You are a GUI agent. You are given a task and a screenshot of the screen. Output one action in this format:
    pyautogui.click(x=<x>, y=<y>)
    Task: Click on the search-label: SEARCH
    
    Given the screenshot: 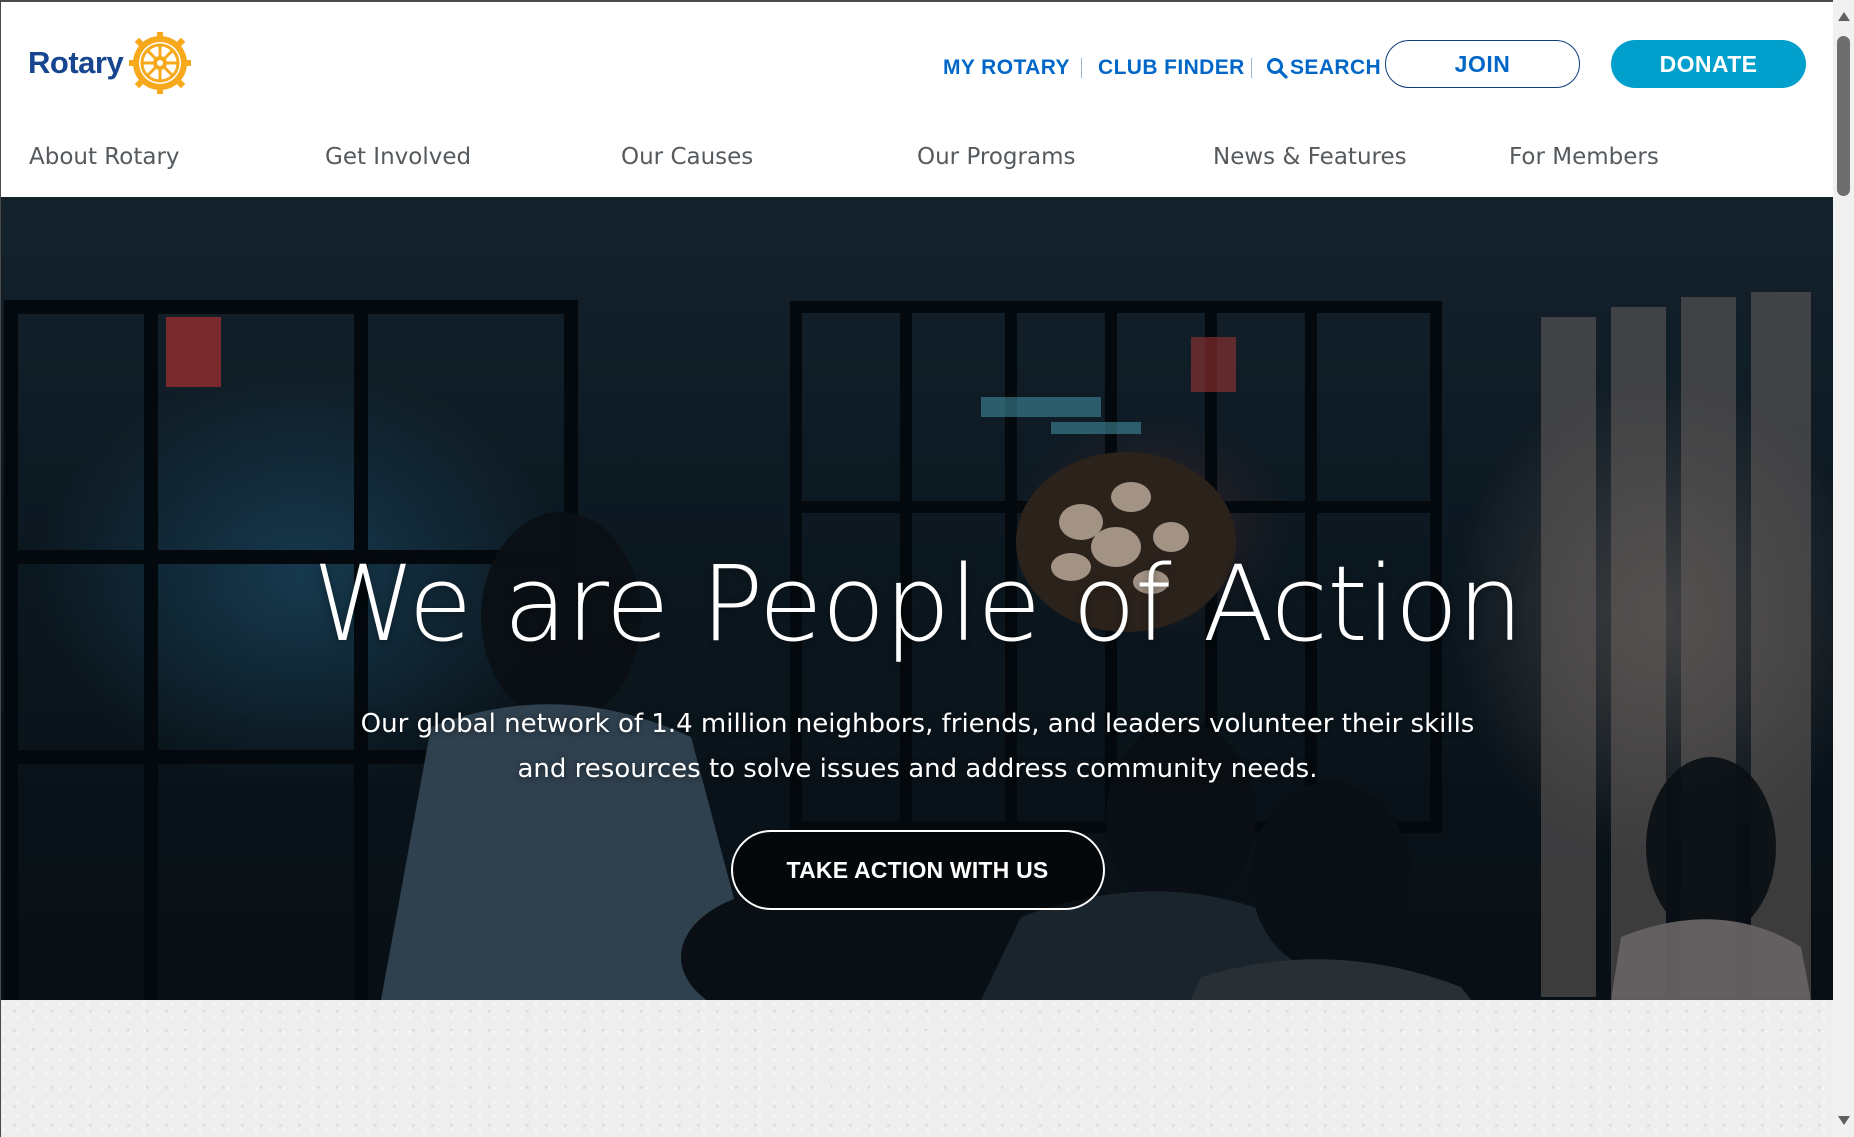 What is the action you would take?
    pyautogui.click(x=1336, y=67)
    